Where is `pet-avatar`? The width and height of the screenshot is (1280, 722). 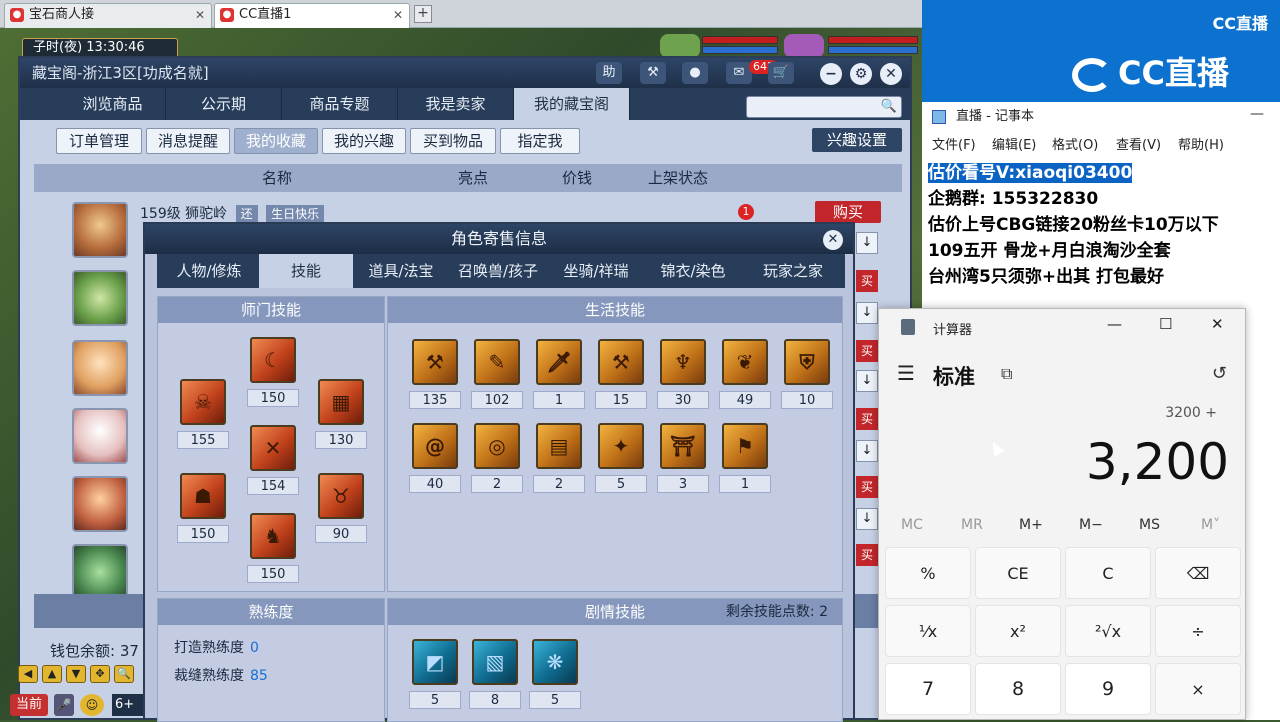
pet-avatar is located at coordinates (680, 46).